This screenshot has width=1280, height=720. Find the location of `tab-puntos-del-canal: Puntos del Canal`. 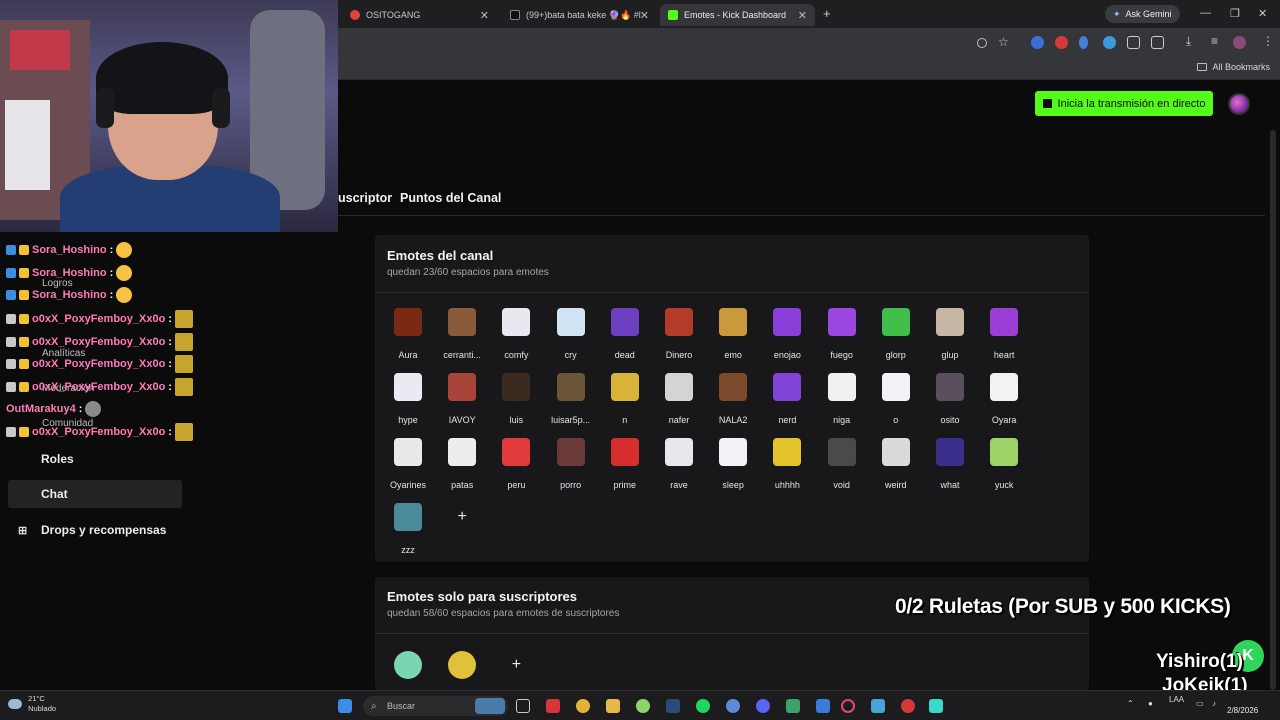

tab-puntos-del-canal: Puntos del Canal is located at coordinates (450, 198).